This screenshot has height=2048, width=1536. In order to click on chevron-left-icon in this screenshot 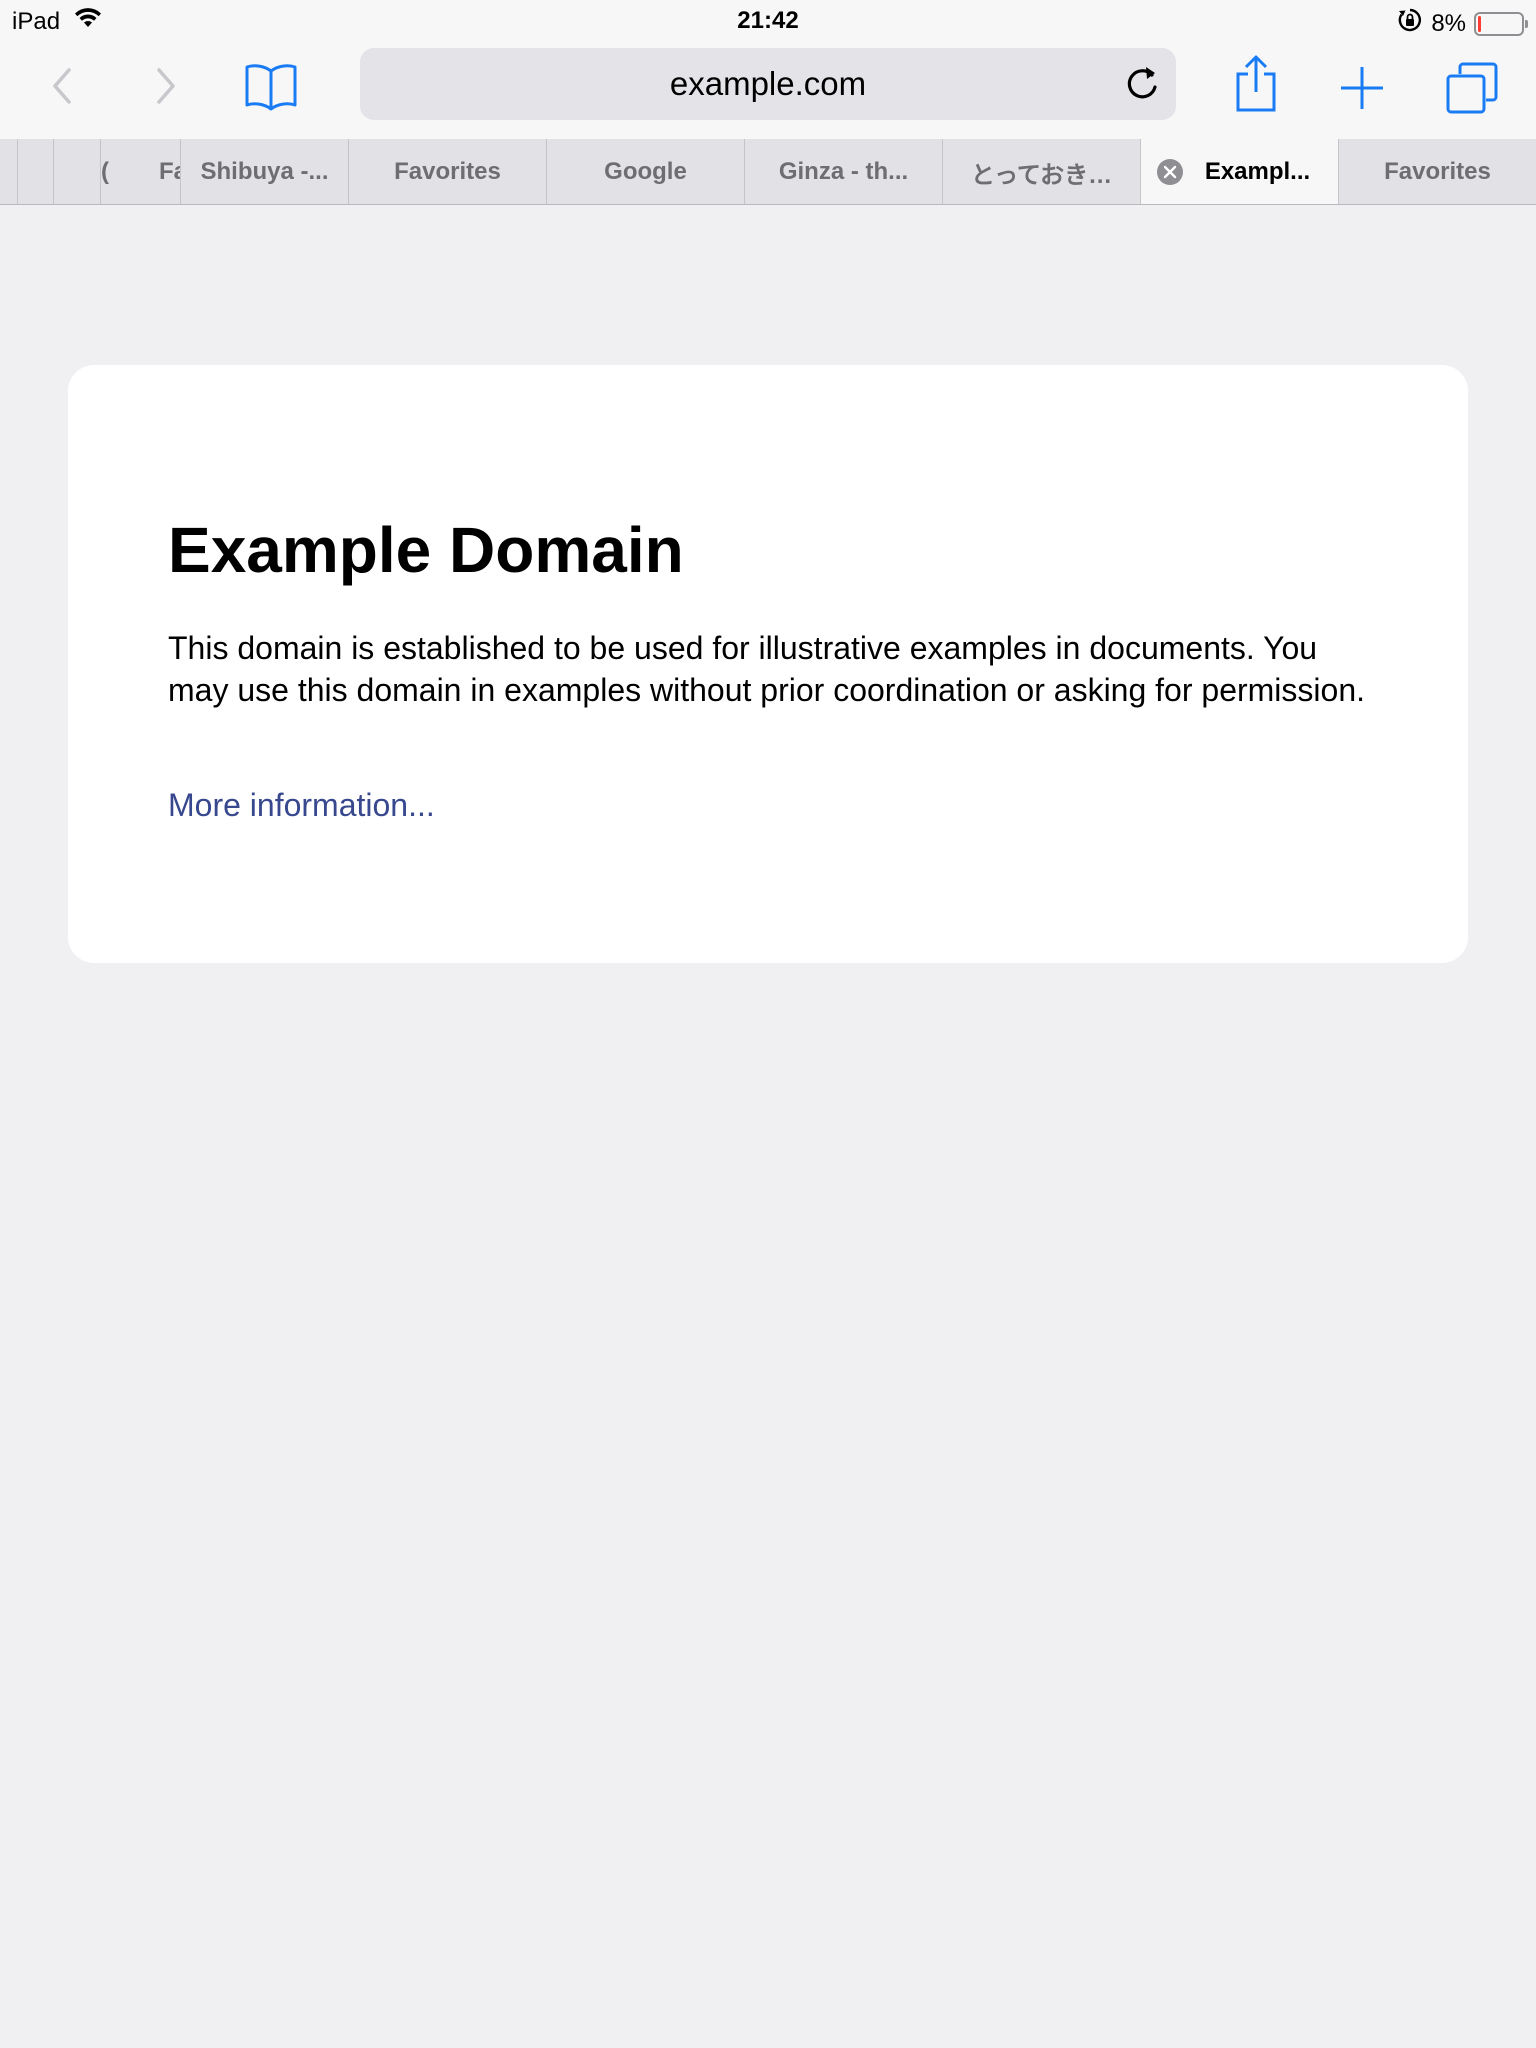, I will do `click(62, 88)`.